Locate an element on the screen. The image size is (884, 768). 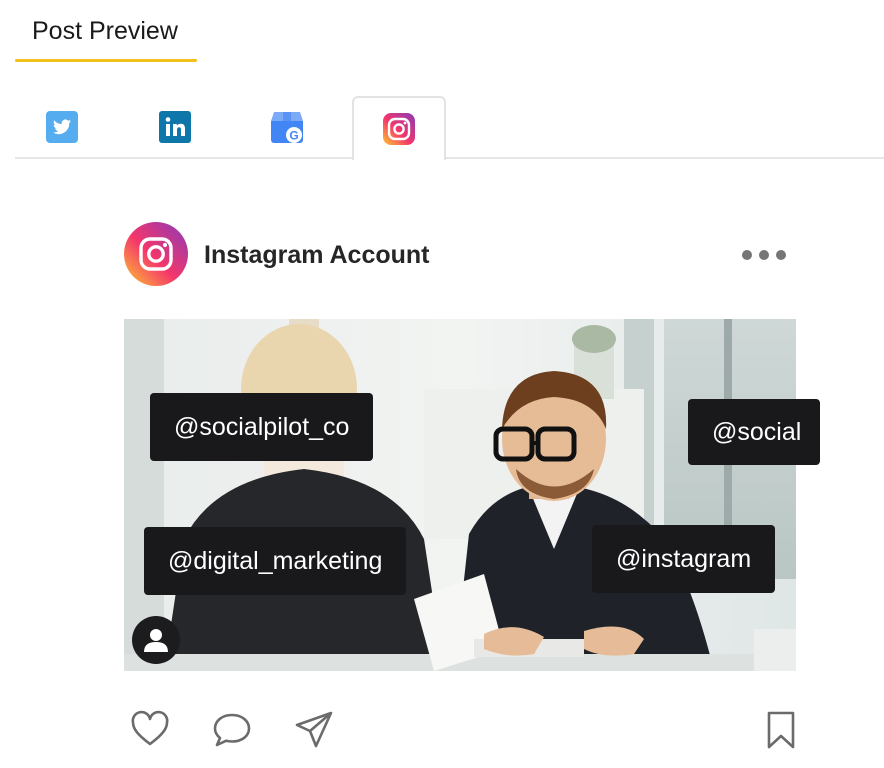
tab-twitter is located at coordinates (62, 127).